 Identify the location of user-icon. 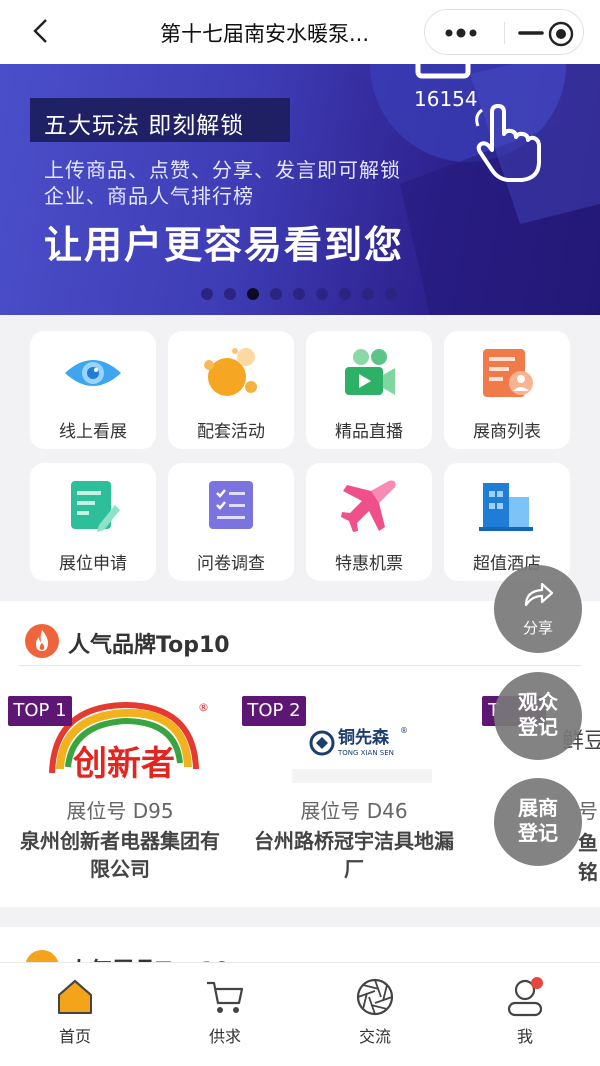
(525, 997).